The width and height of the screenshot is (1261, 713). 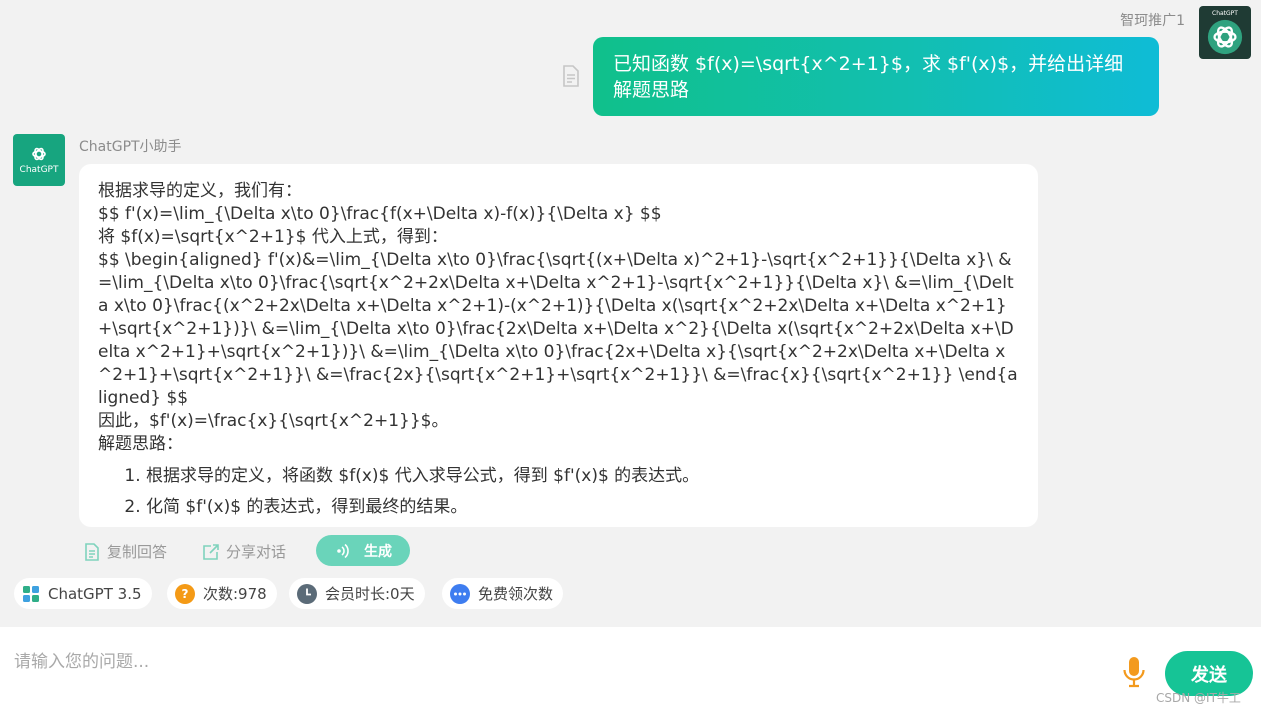 I want to click on grid-apps-icon, so click(x=31, y=593).